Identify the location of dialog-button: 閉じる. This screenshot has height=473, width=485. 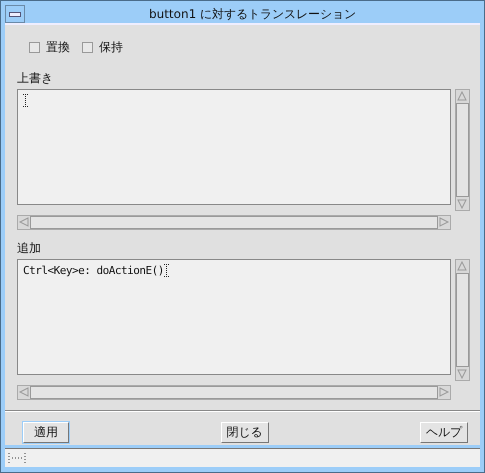
(244, 432).